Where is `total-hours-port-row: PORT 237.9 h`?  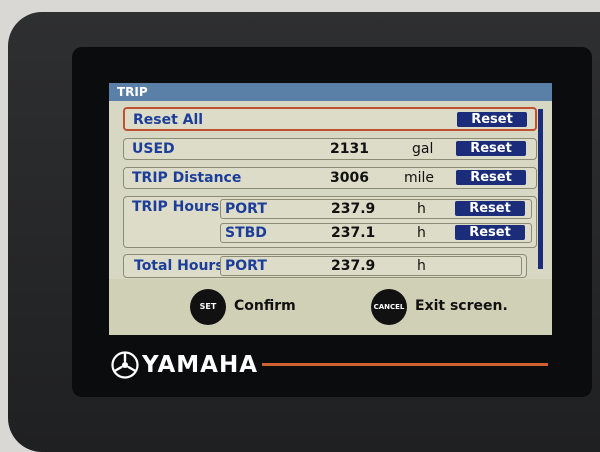 total-hours-port-row: PORT 237.9 h is located at coordinates (371, 266).